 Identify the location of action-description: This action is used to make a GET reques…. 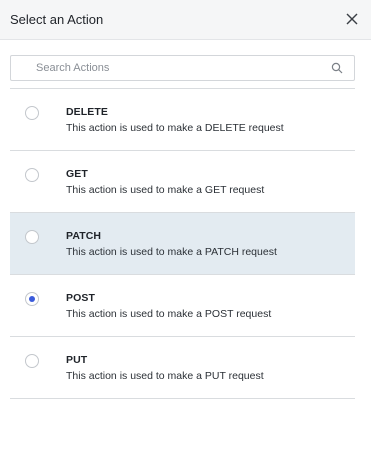
(165, 190).